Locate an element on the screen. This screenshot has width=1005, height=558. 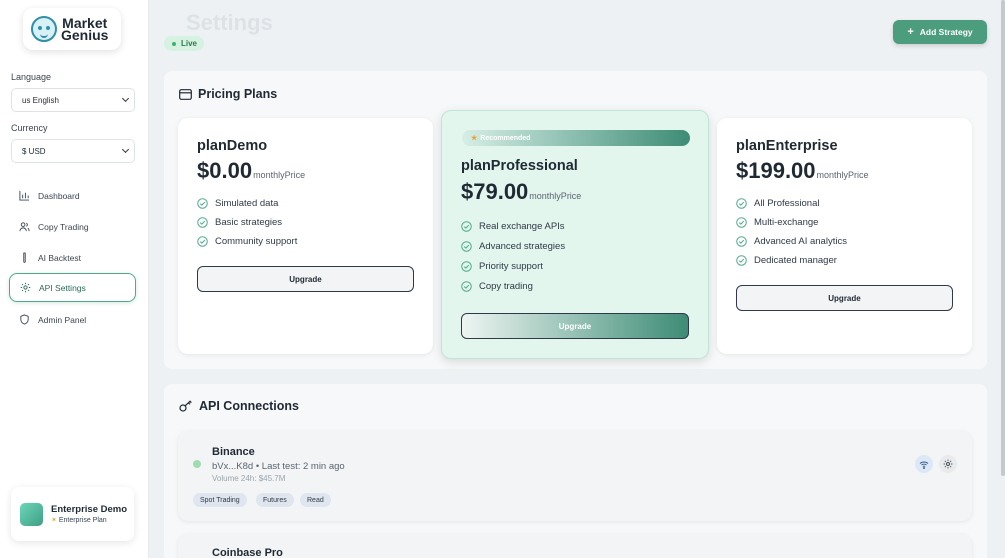
plan-price: $0.00monthlyPrice is located at coordinates (251, 171).